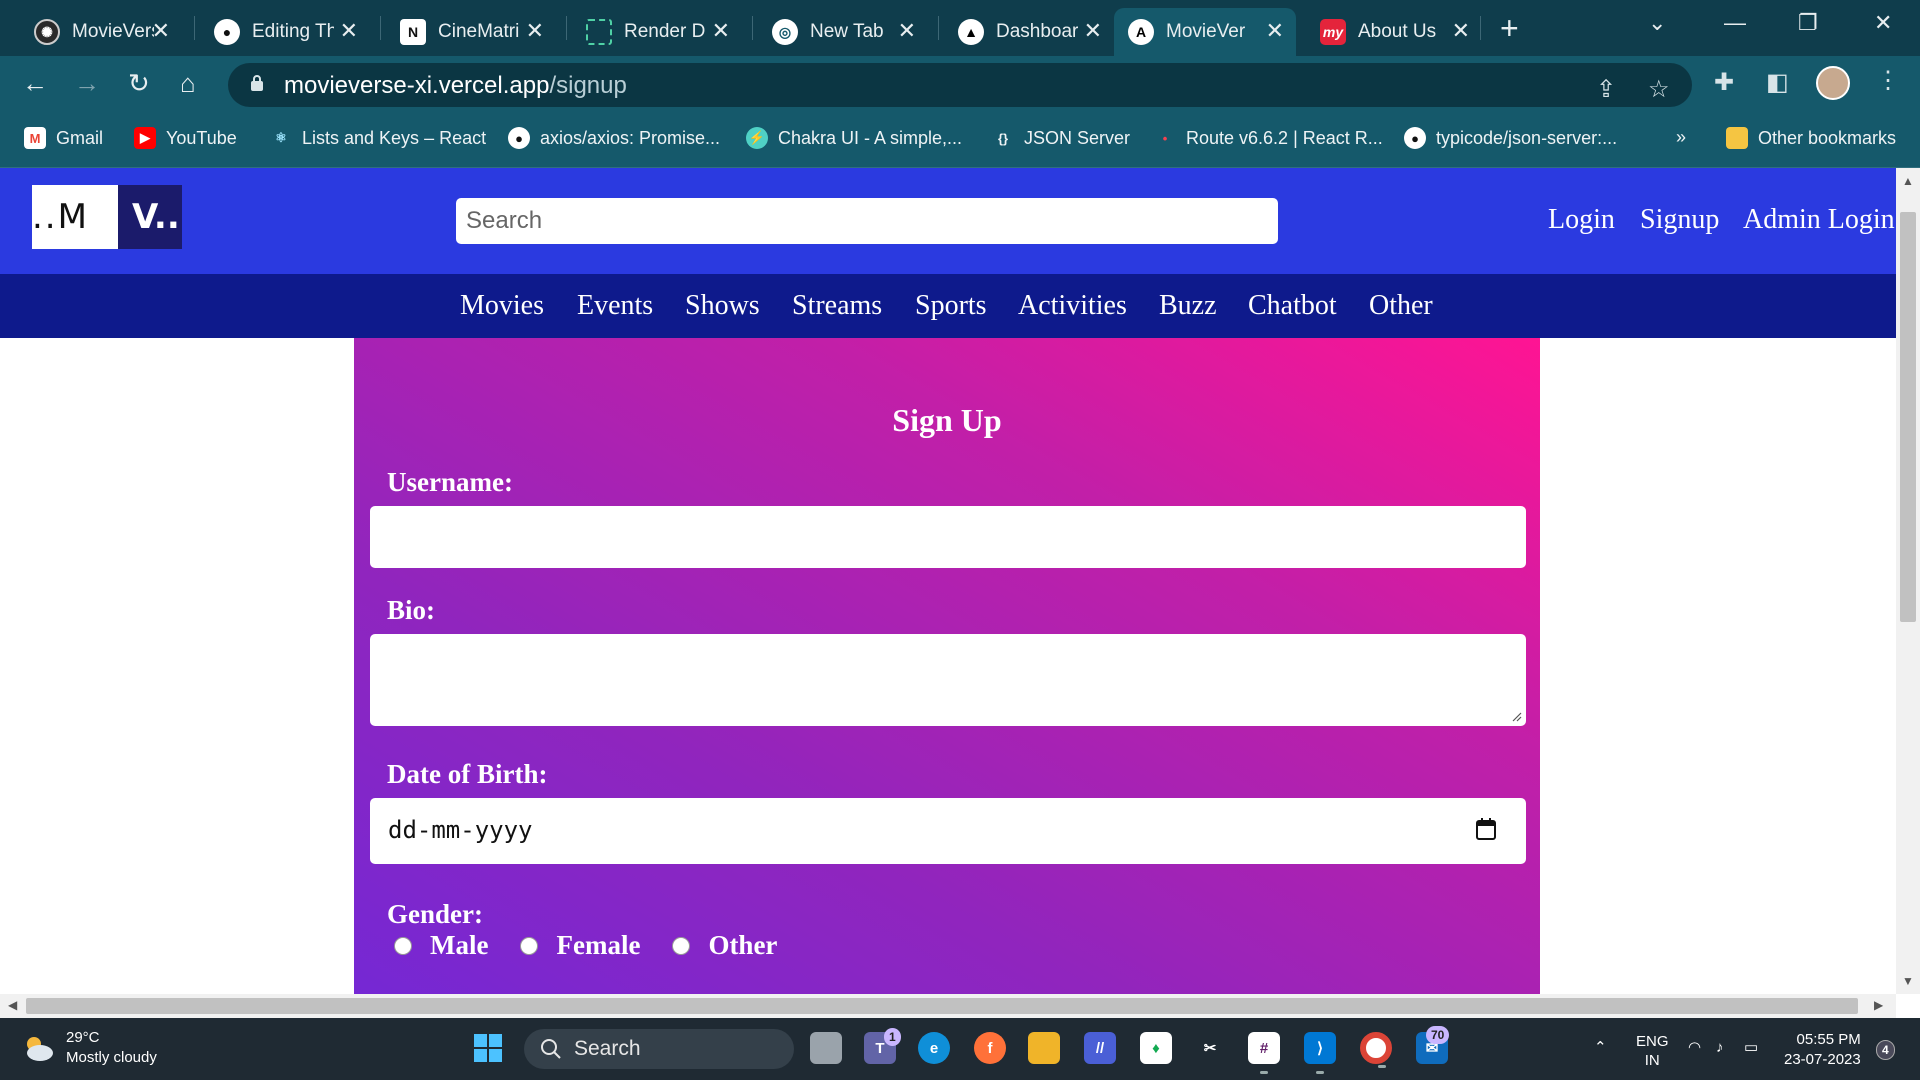 Image resolution: width=1920 pixels, height=1080 pixels. I want to click on tab-render: Render D ✕, so click(657, 32).